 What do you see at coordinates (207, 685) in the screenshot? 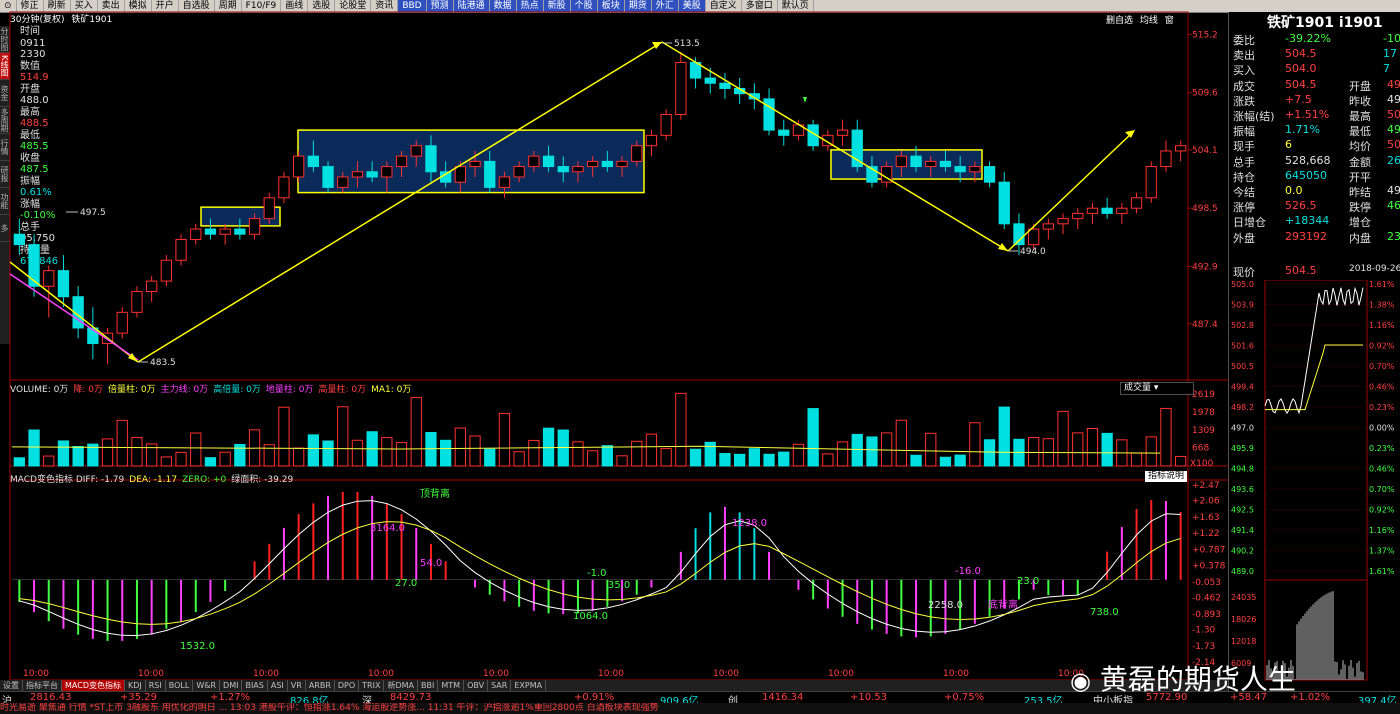
I see `indicator-tab-6: W&R` at bounding box center [207, 685].